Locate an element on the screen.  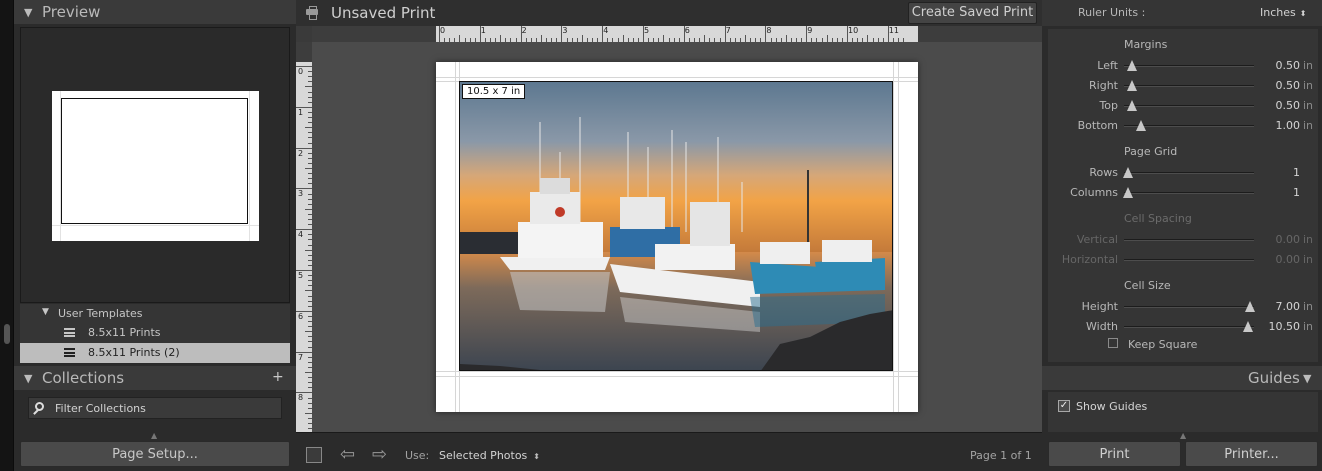
print-toolbar: ⇦ ⇨ Use: Selected Photos ⬍ Page 1 of 1 is located at coordinates (669, 451).